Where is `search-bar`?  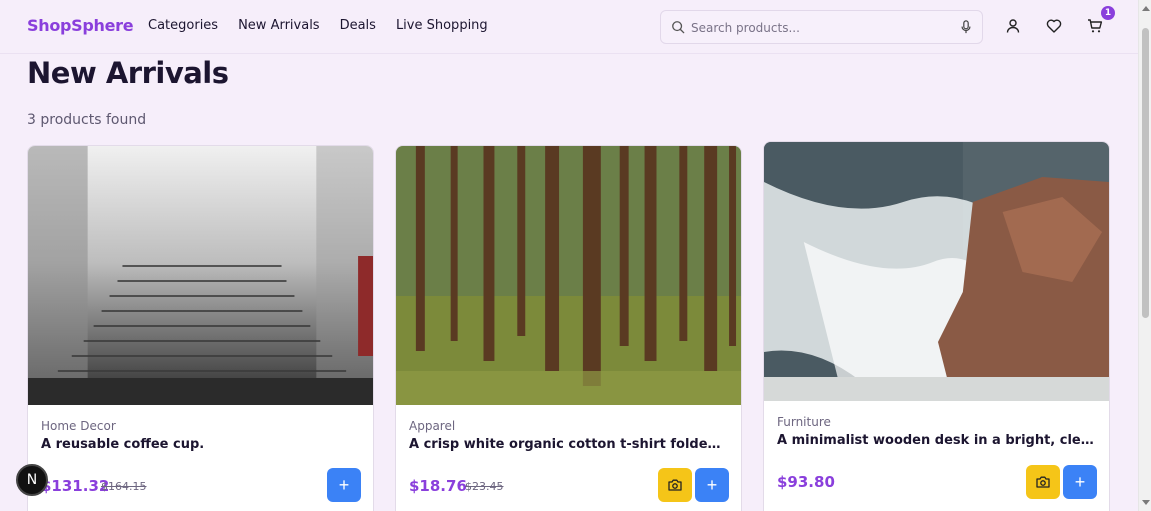
search-bar is located at coordinates (821, 27).